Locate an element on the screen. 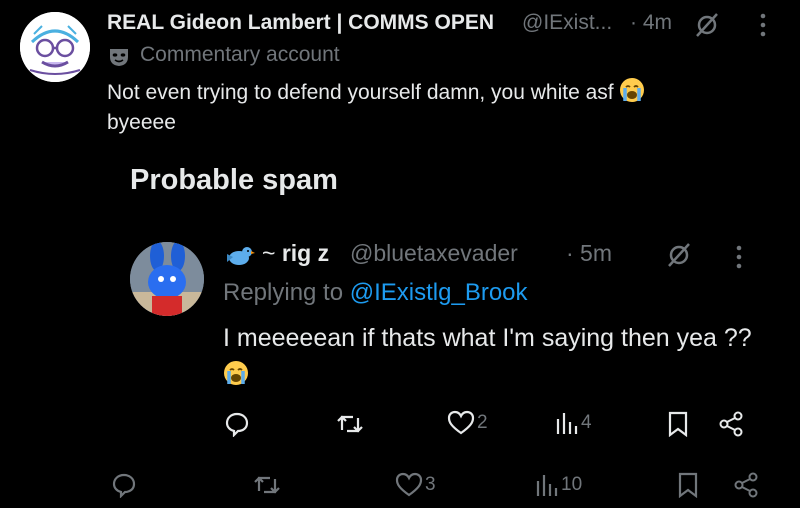 This screenshot has width=800, height=508. reply-author-prefix: ~ is located at coordinates (272, 253).